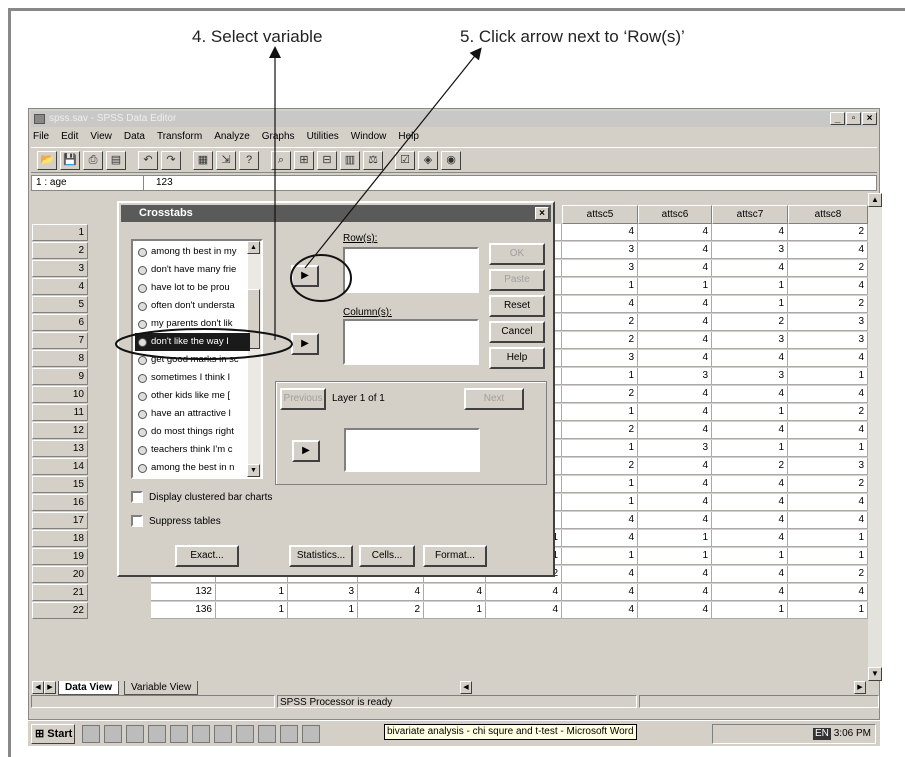  I want to click on row-number: 5, so click(60, 304).